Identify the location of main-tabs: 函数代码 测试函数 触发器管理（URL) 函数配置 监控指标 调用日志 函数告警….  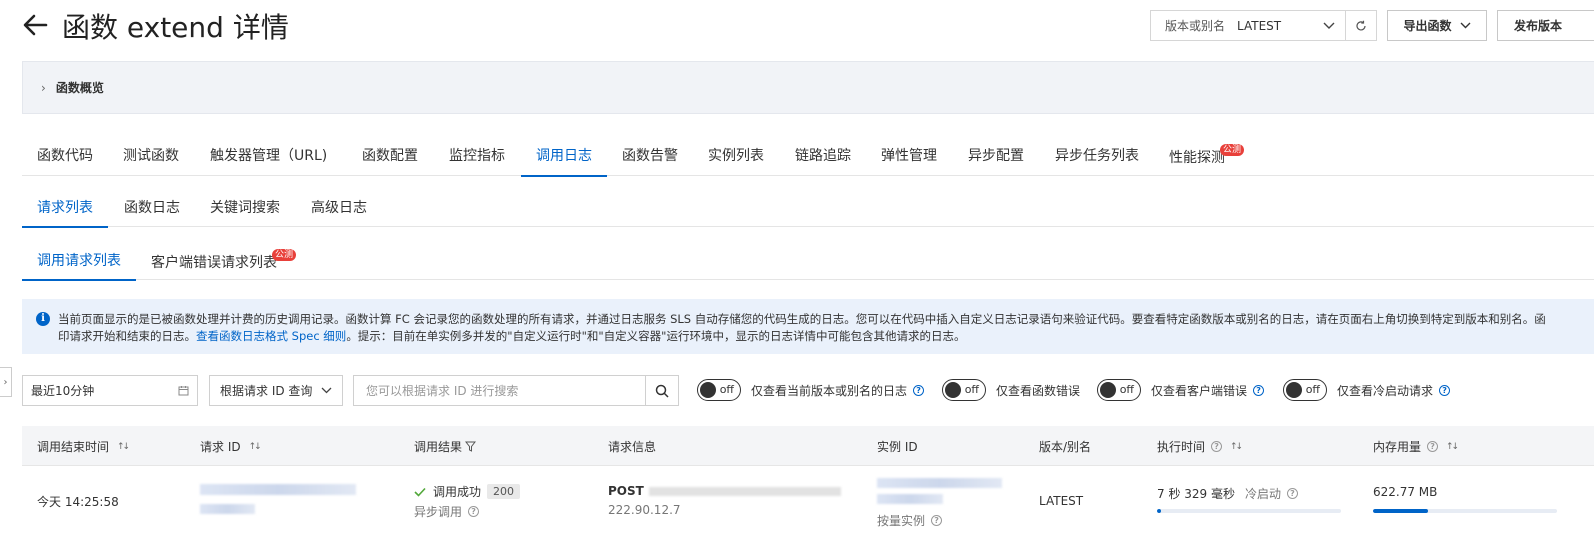
(808, 155).